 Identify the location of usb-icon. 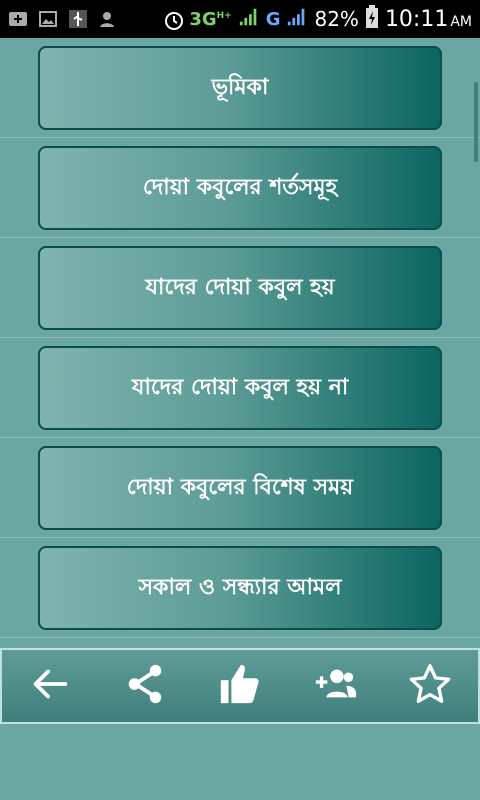
(78, 19).